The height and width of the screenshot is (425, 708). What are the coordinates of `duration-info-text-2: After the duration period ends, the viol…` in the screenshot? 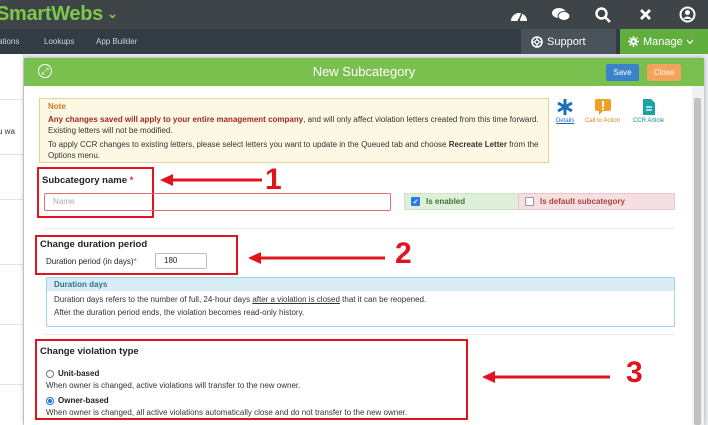 It's located at (179, 312).